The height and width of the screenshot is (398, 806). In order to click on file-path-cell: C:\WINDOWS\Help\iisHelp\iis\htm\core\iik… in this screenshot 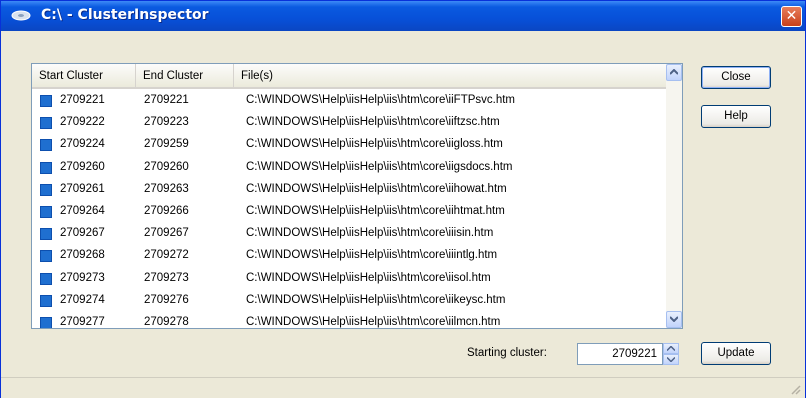, I will do `click(376, 299)`.